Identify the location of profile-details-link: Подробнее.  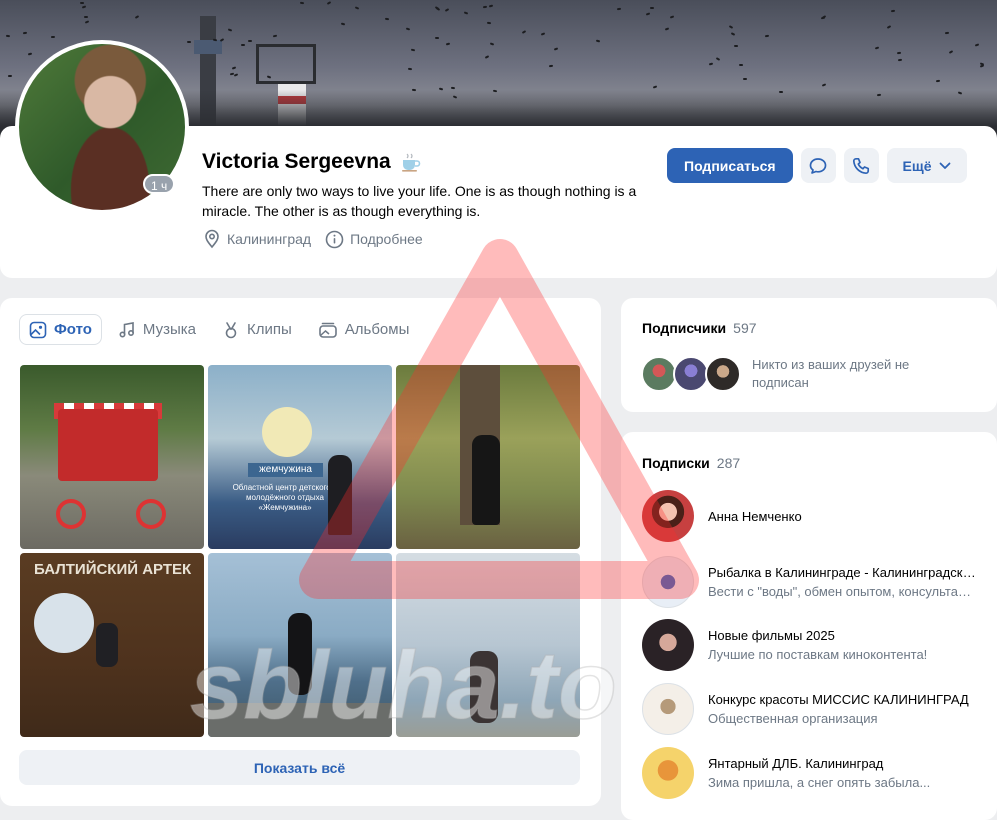
(374, 239).